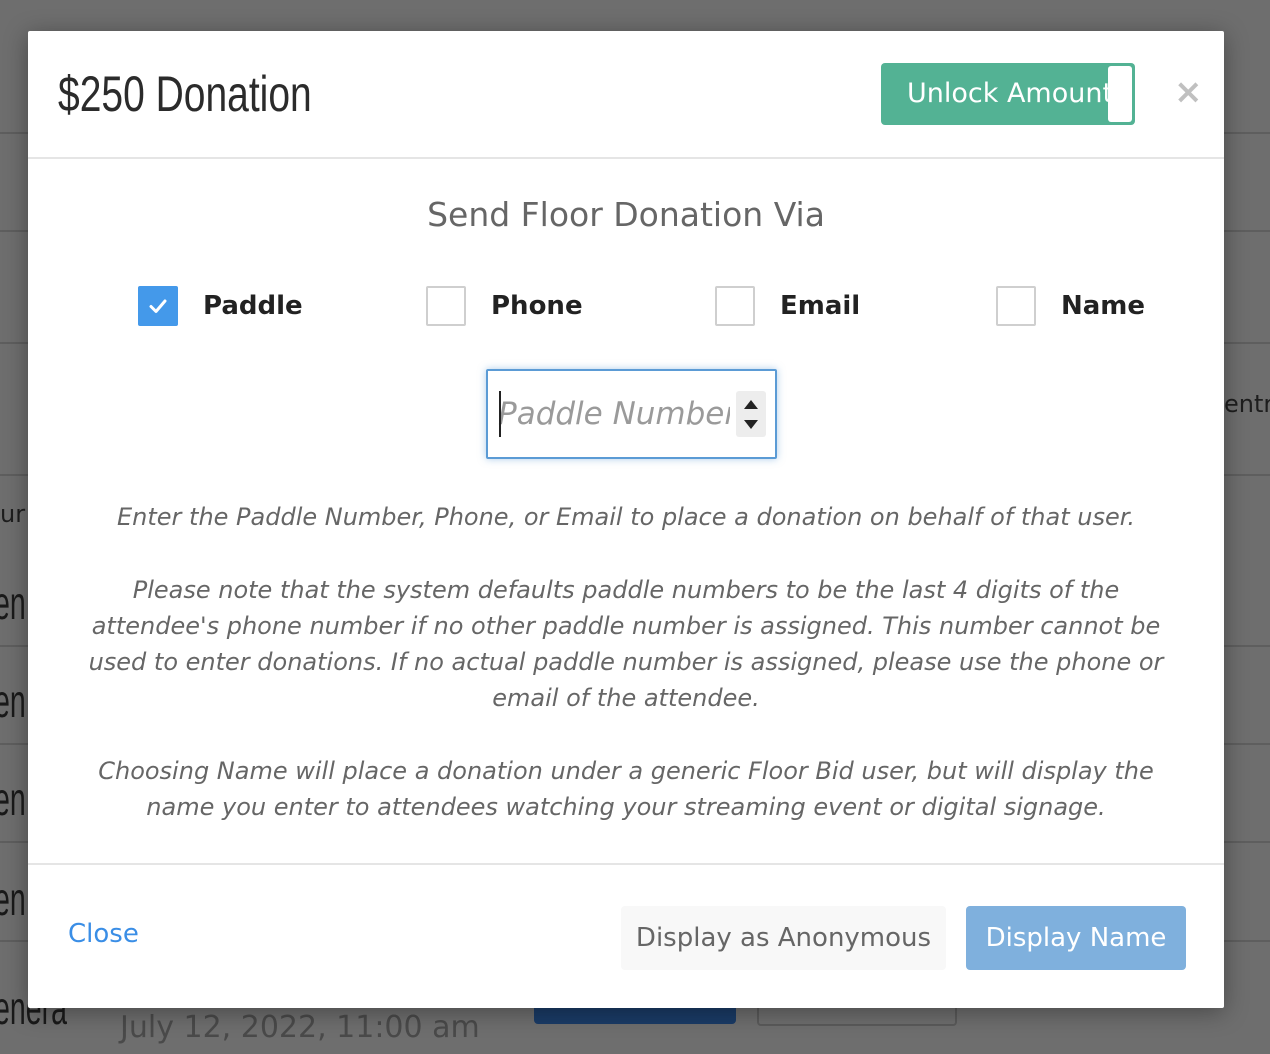 The width and height of the screenshot is (1270, 1054). I want to click on spinner-down-icon, so click(751, 424).